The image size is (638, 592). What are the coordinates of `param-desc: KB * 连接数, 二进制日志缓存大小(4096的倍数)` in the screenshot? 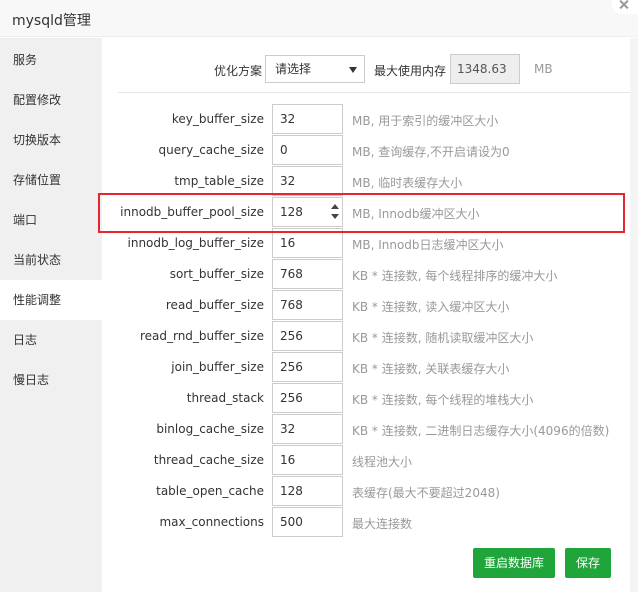 It's located at (481, 431).